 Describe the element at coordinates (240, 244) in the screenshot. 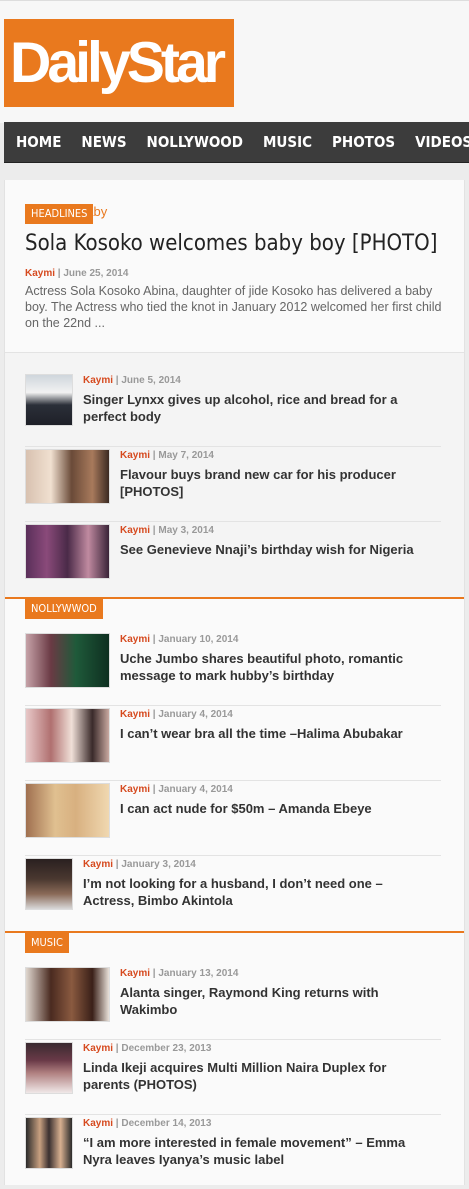

I see `featured-title: Sola Kosoko welcomes baby boy [PHOTO]` at that location.